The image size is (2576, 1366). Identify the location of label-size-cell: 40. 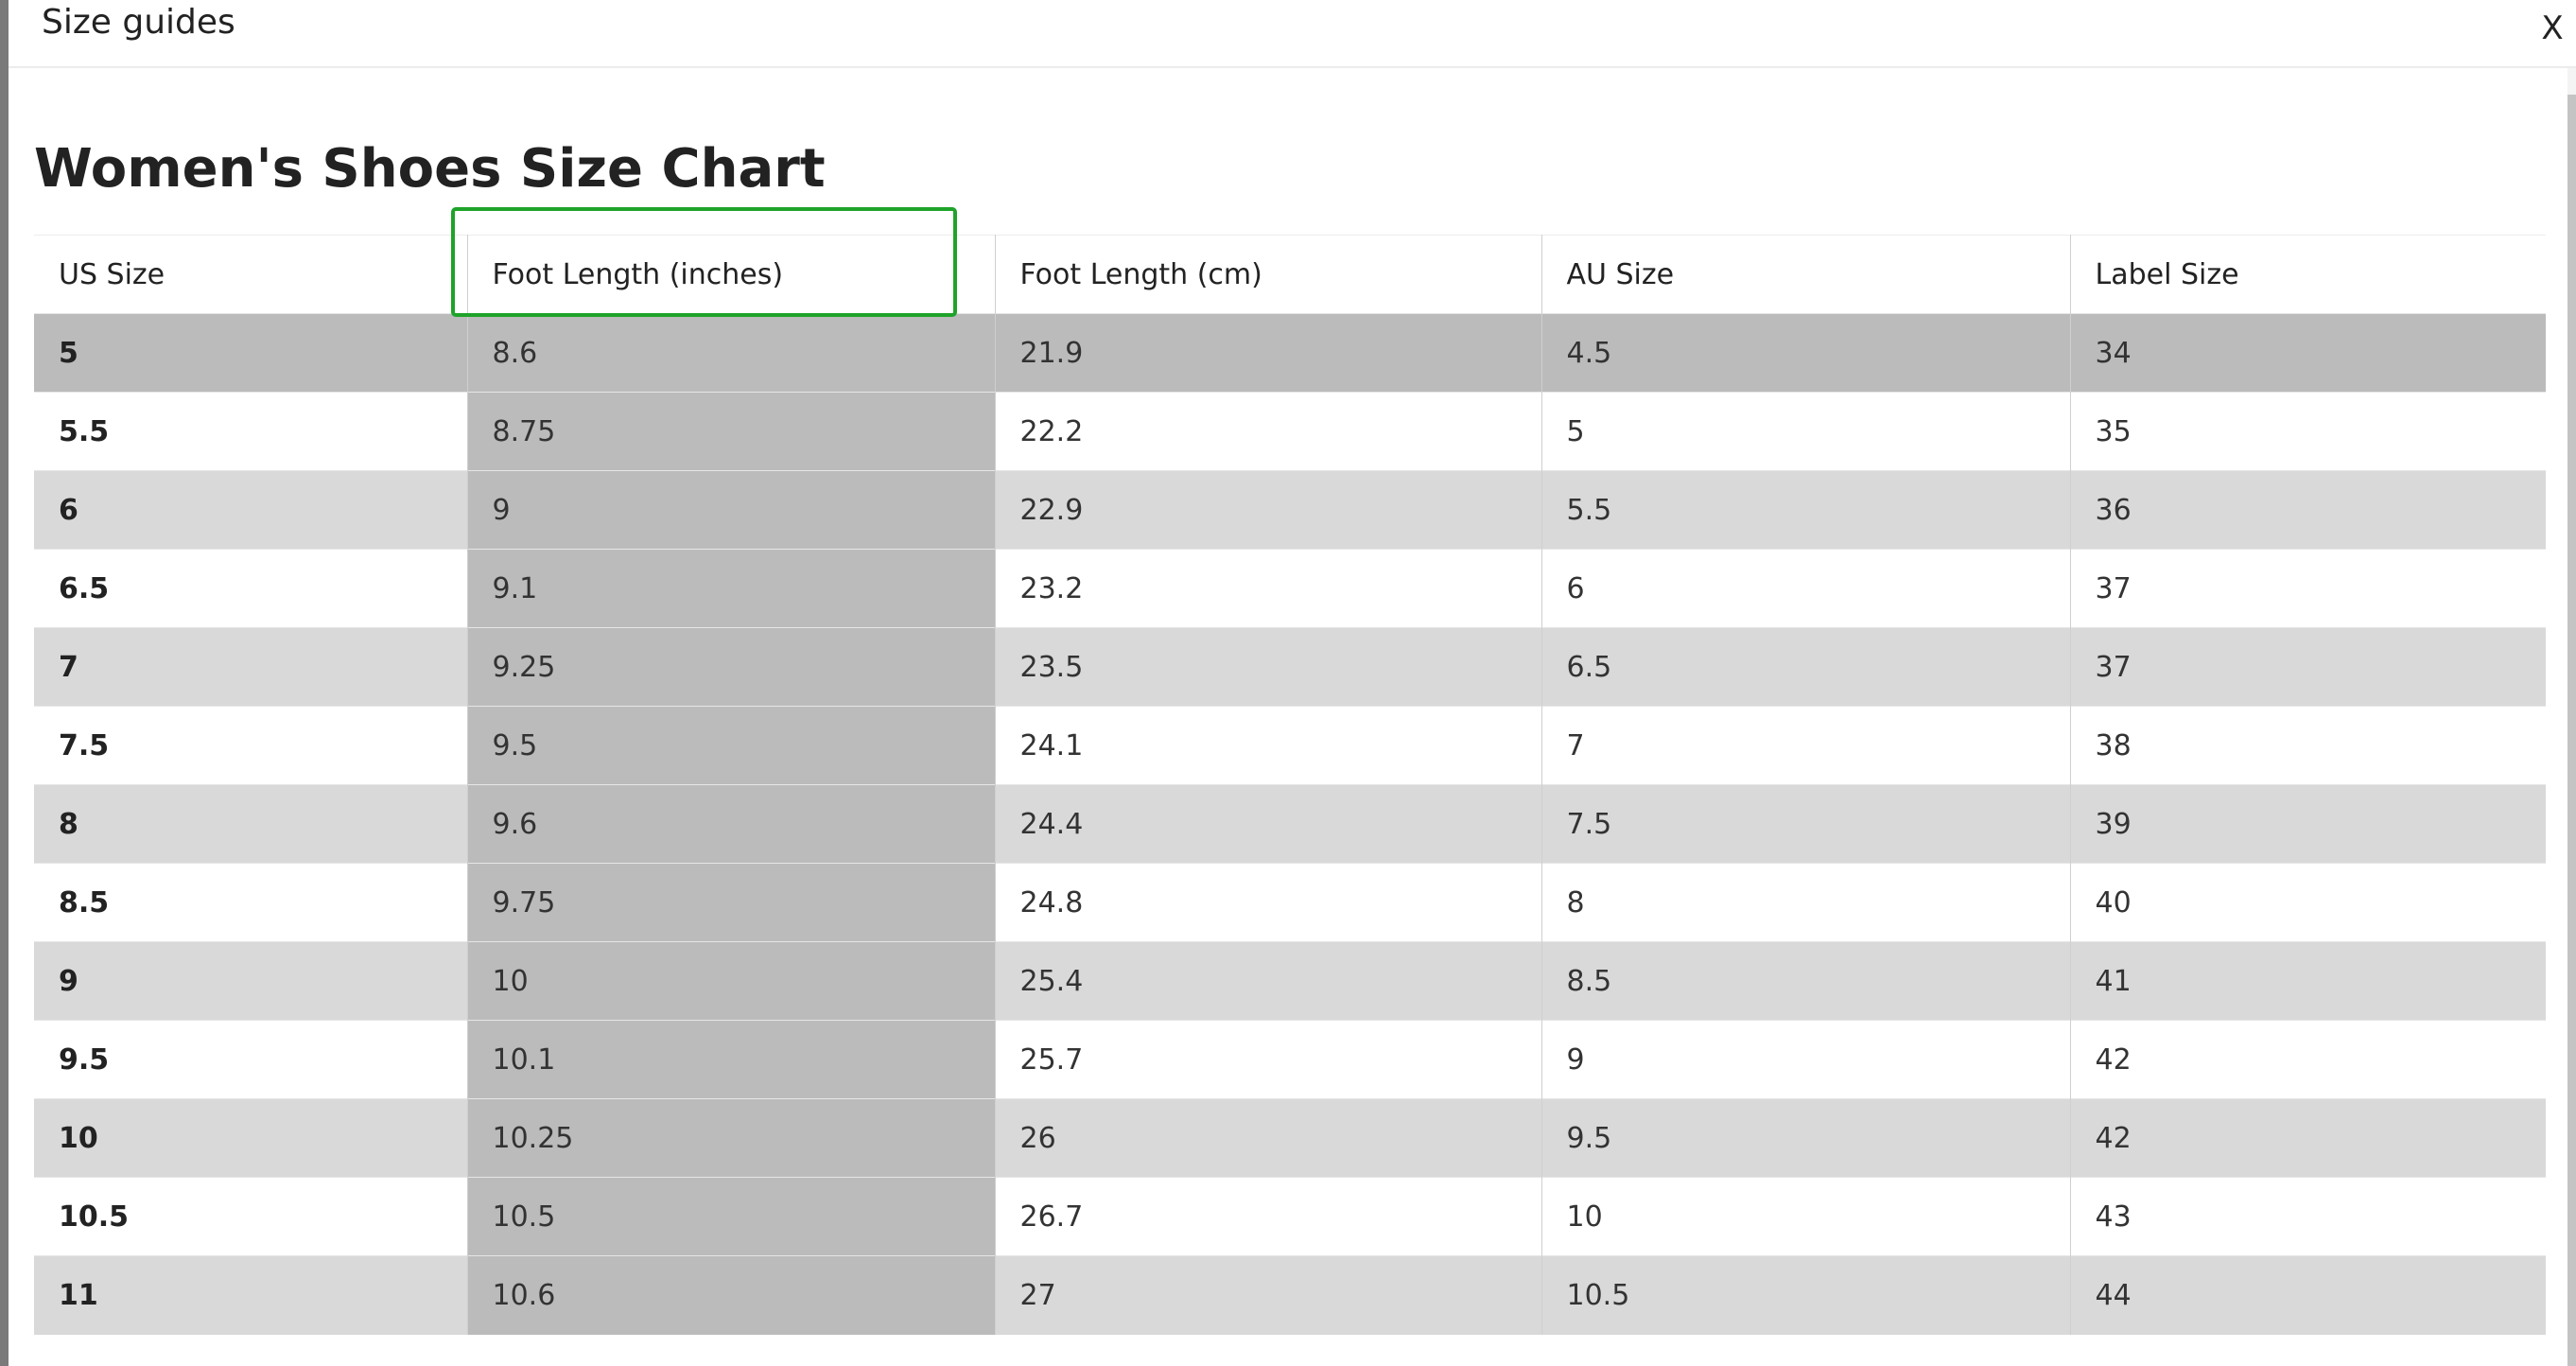
(2308, 902).